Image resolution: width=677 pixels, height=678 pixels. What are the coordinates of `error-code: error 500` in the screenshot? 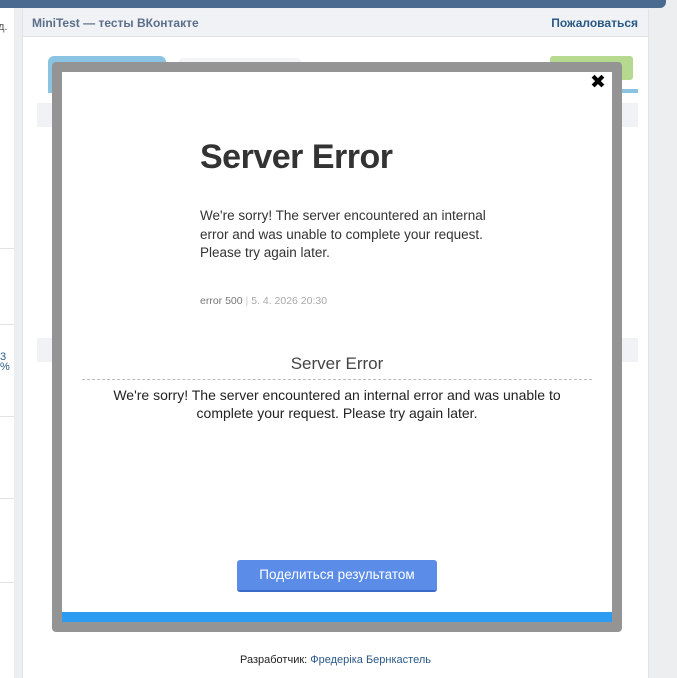 It's located at (221, 300).